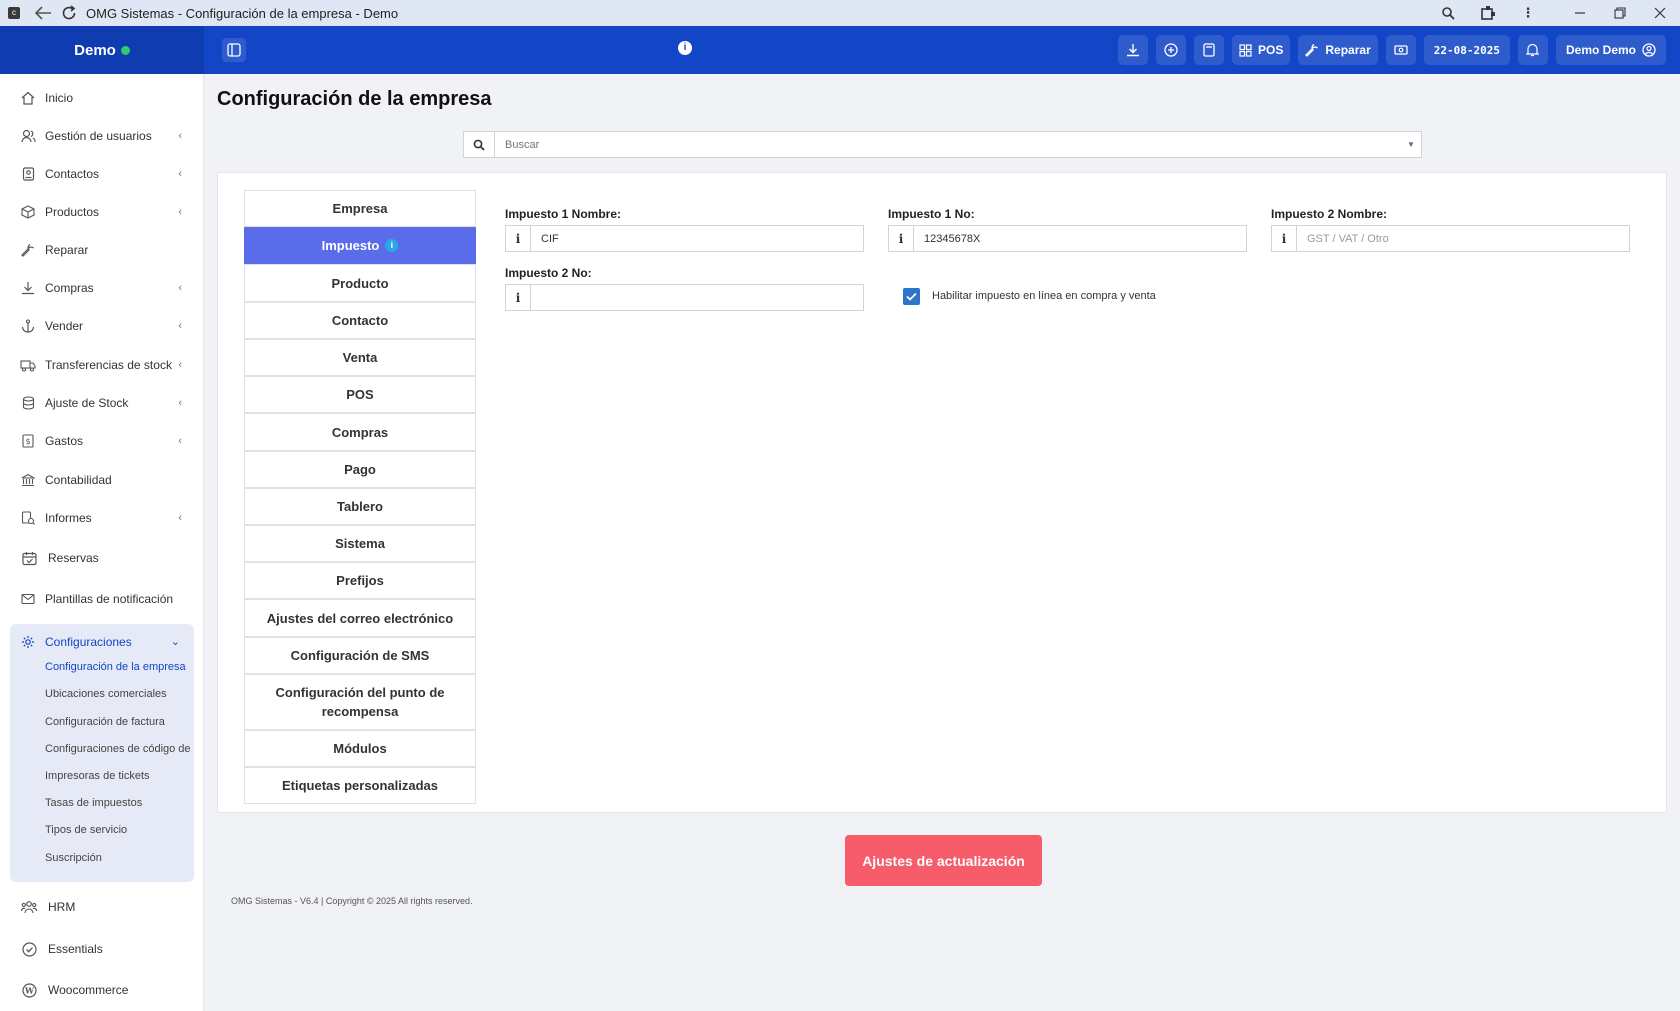 Image resolution: width=1680 pixels, height=1011 pixels. I want to click on sidebar-item-label: Reparar, so click(67, 250).